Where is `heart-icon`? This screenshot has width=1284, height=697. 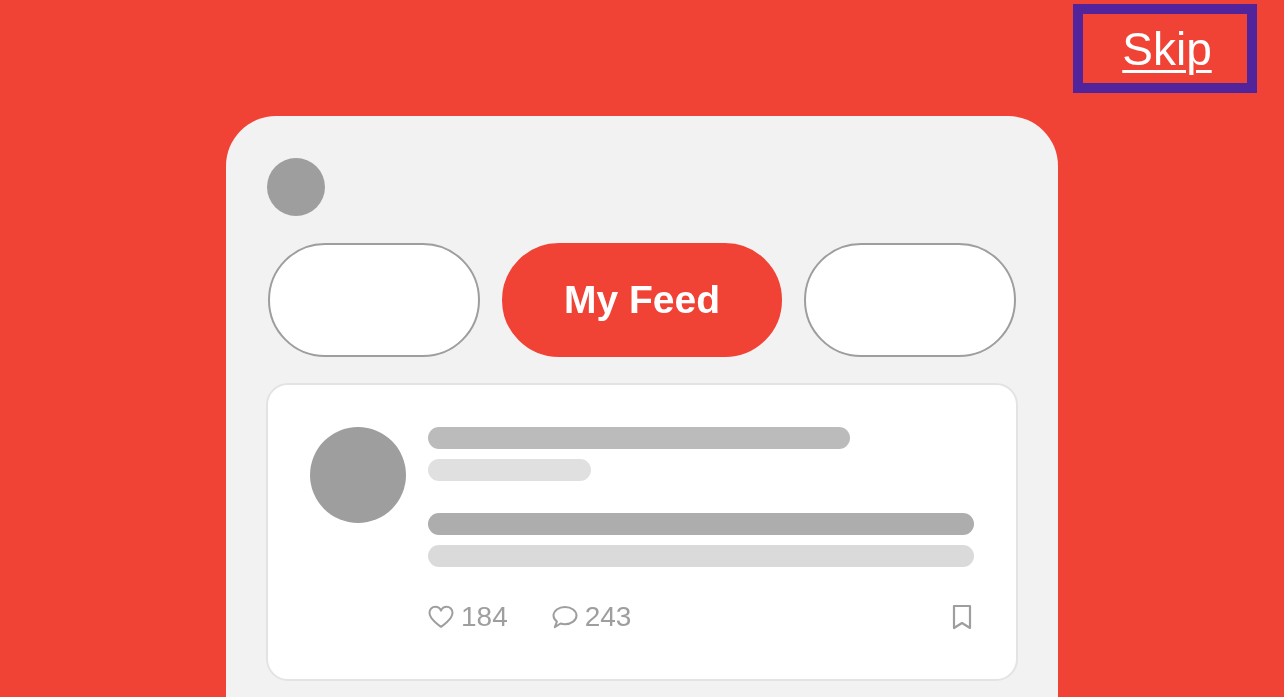 heart-icon is located at coordinates (441, 617).